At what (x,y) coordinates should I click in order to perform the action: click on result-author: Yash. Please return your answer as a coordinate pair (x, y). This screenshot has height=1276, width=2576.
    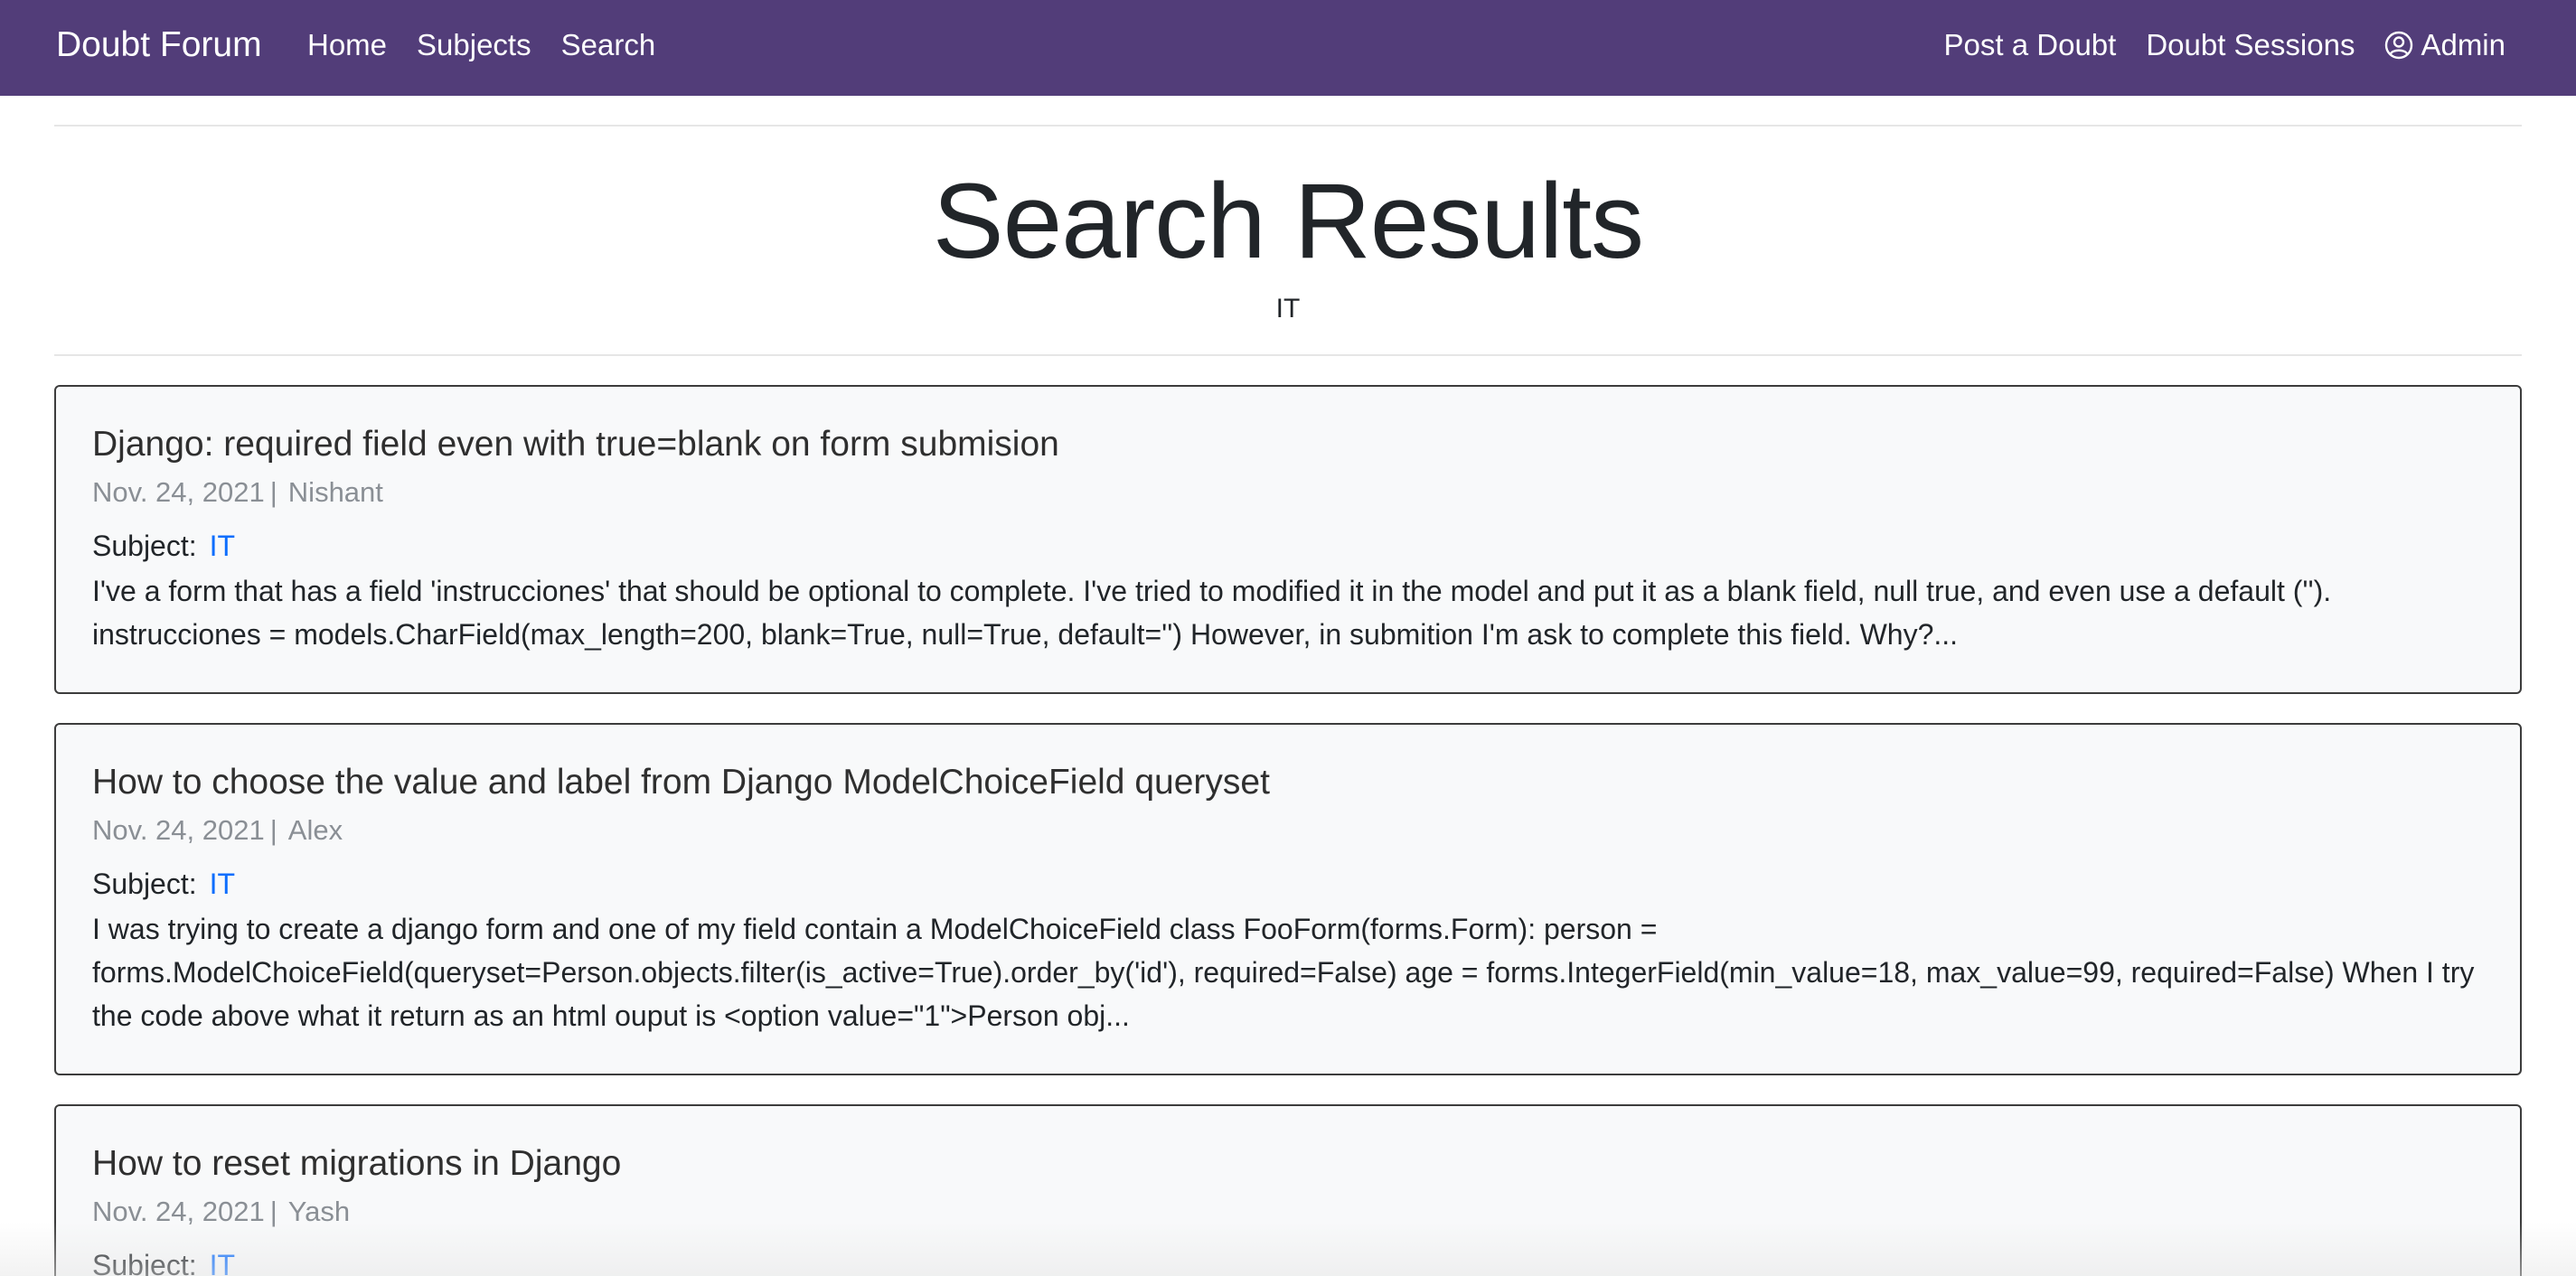
    Looking at the image, I should click on (319, 1211).